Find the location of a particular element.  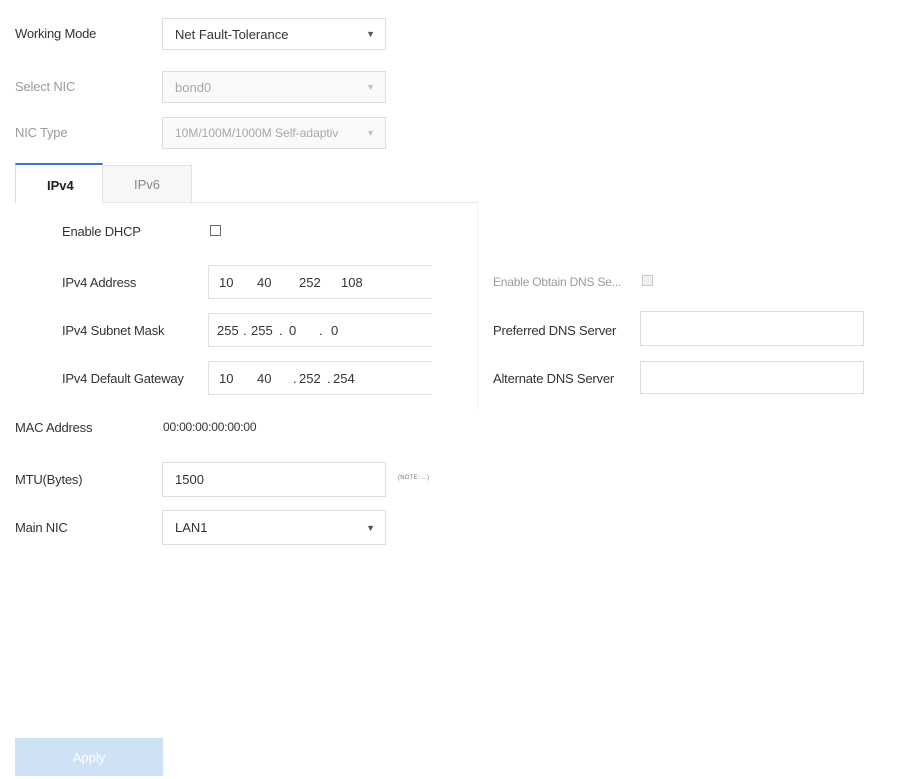

alternate-dns-input is located at coordinates (752, 377).